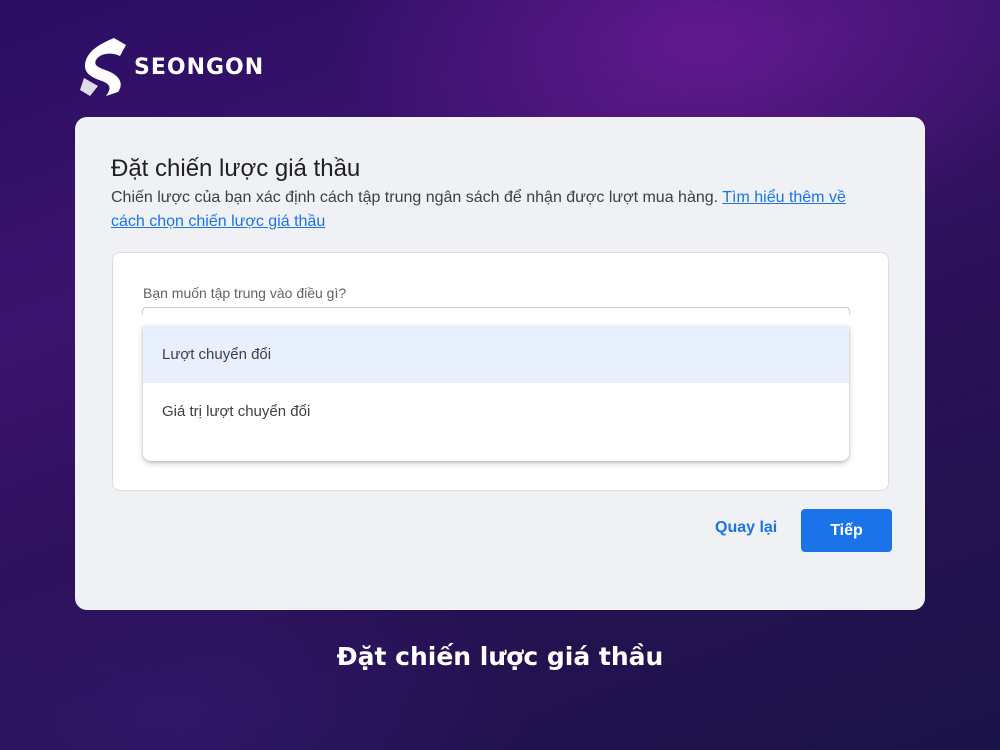 The image size is (1000, 750). I want to click on focus-dropdown-menu: Lượt chuyển đổi Giá trị lượt chuyển đổi, so click(496, 393).